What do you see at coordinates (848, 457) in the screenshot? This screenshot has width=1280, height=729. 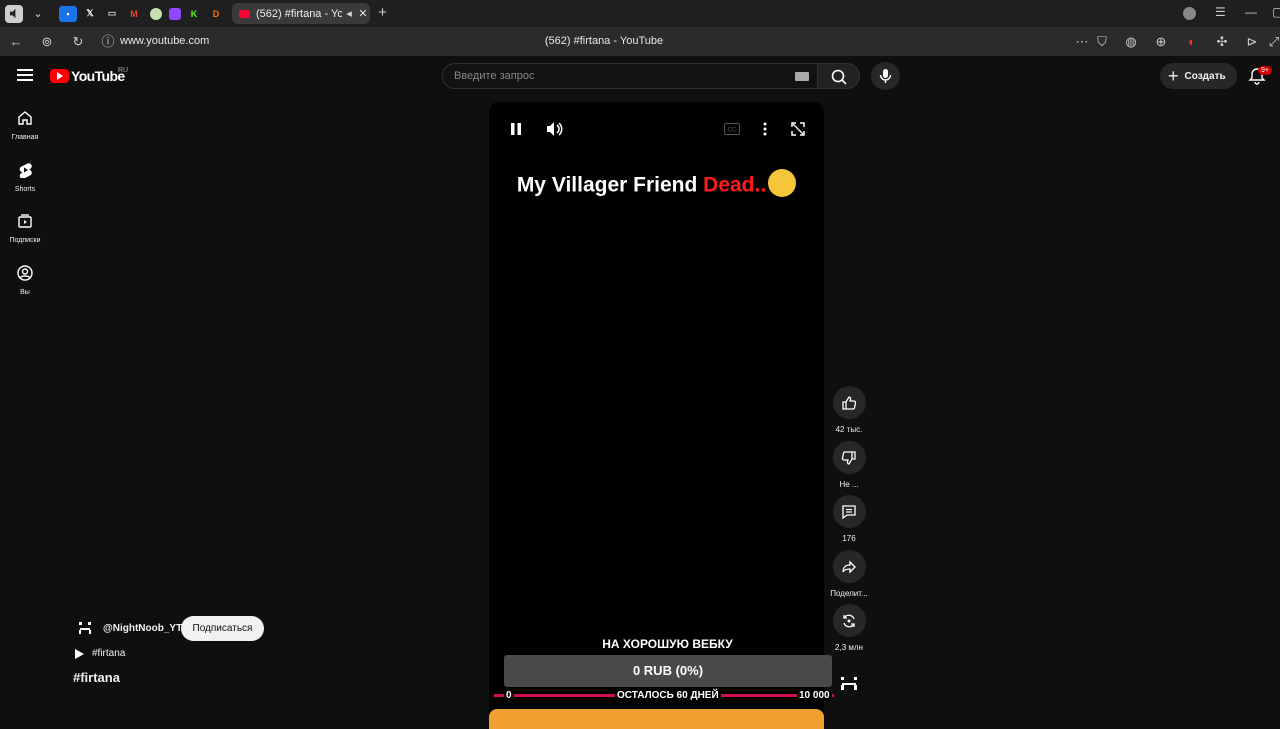 I see `thumbs-down-icon` at bounding box center [848, 457].